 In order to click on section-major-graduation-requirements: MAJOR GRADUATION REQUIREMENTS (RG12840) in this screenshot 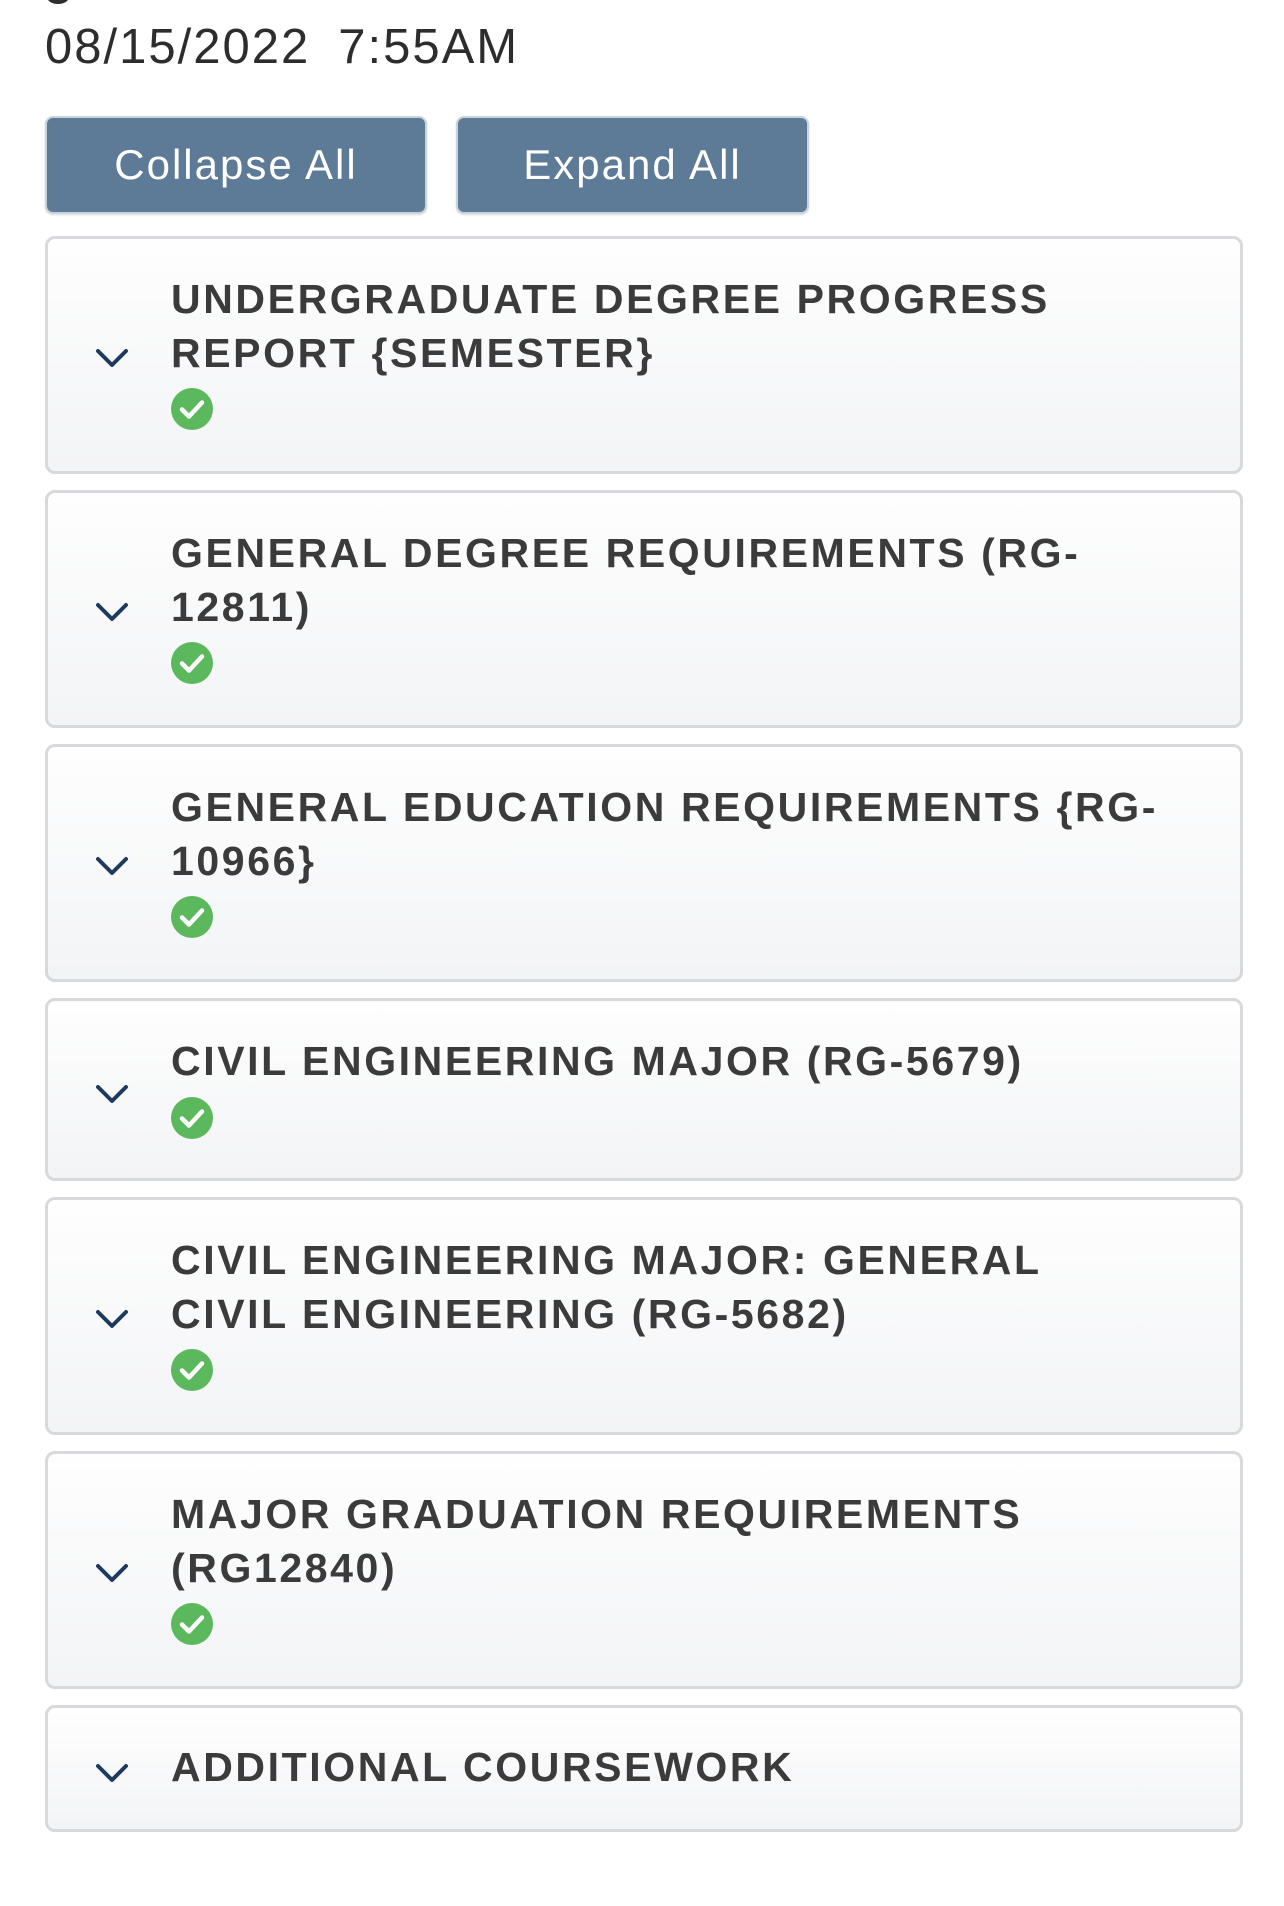, I will do `click(644, 1570)`.